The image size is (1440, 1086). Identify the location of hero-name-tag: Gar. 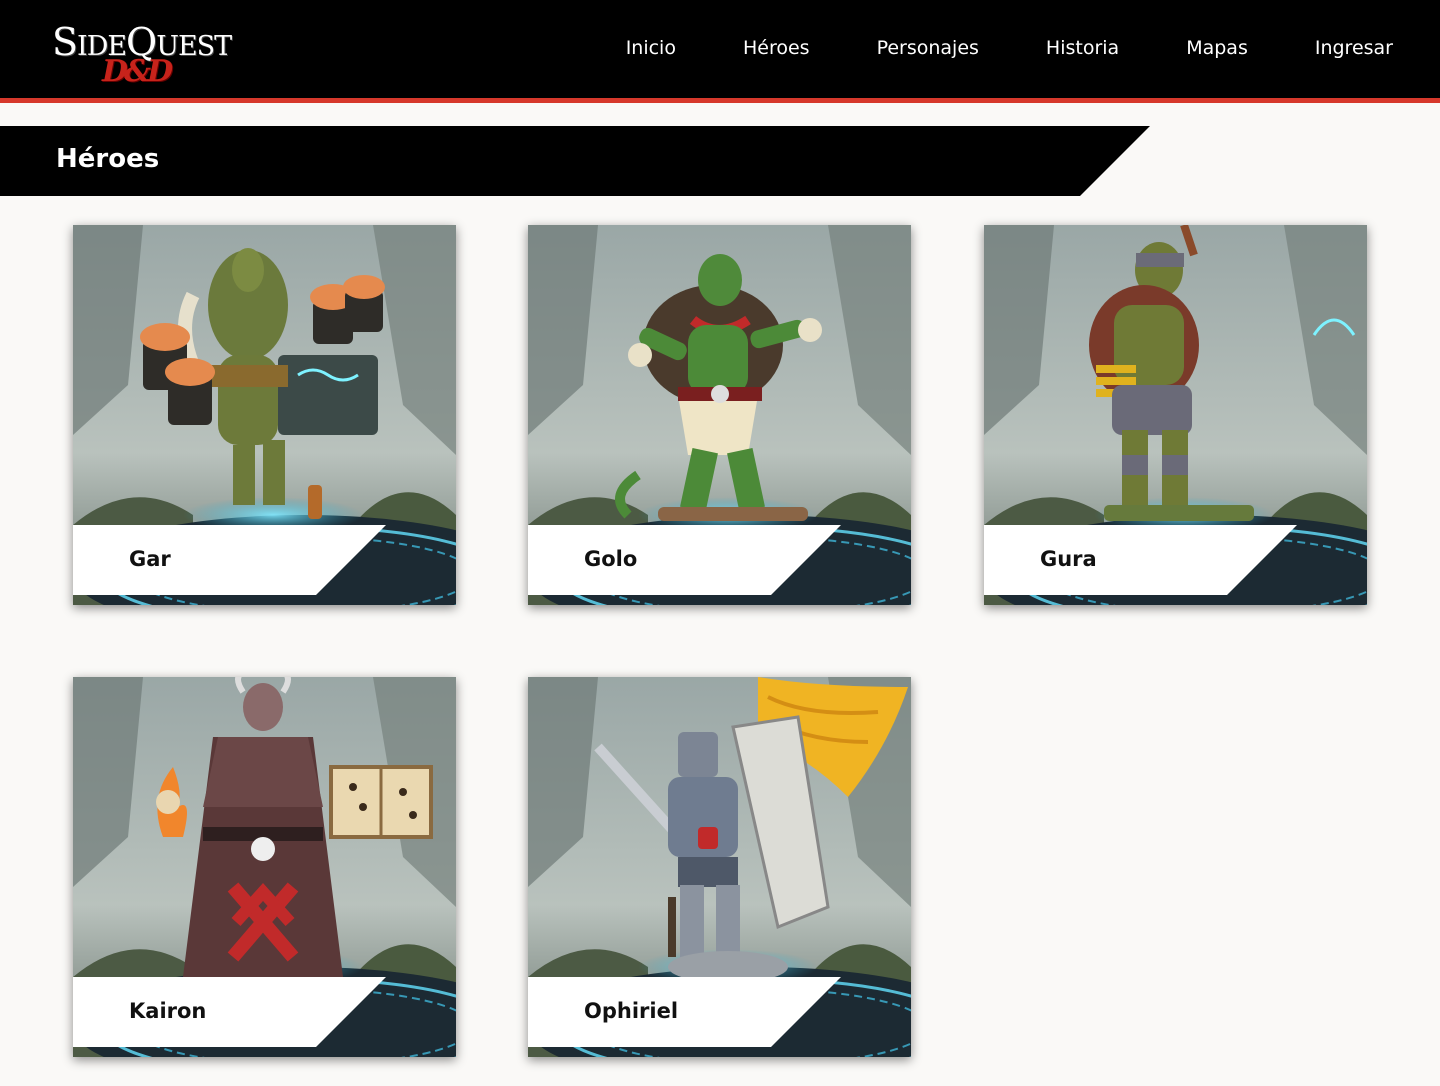
(264, 560).